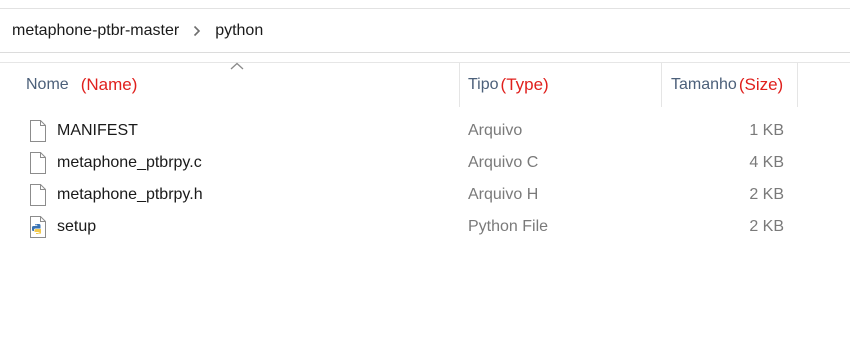  Describe the element at coordinates (495, 130) in the screenshot. I see `file-type: Arquivo` at that location.